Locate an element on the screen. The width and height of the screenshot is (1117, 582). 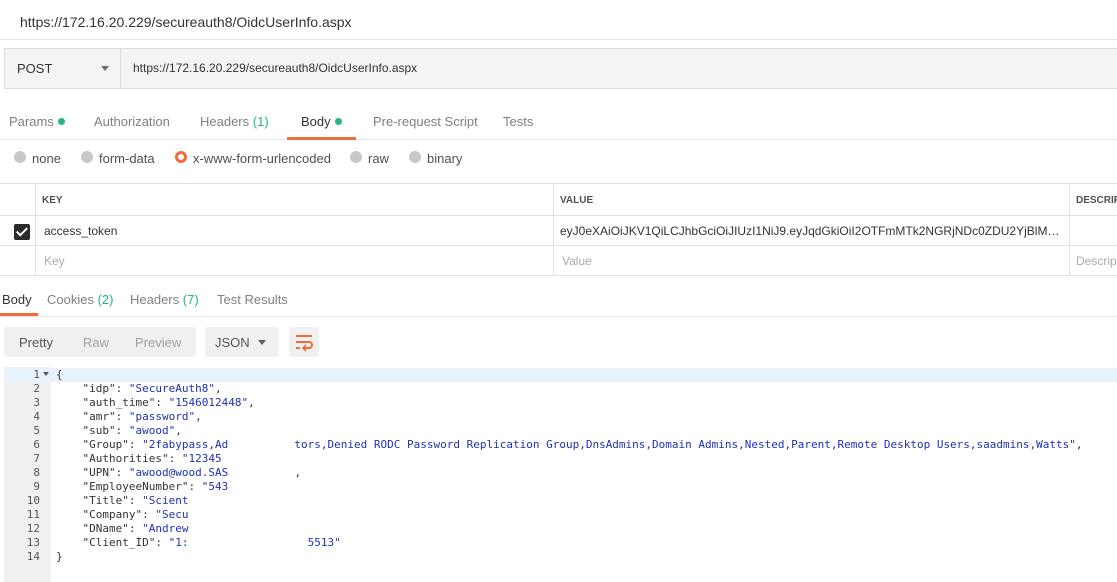
response-tab-test-results-label: Test Results is located at coordinates (252, 299).